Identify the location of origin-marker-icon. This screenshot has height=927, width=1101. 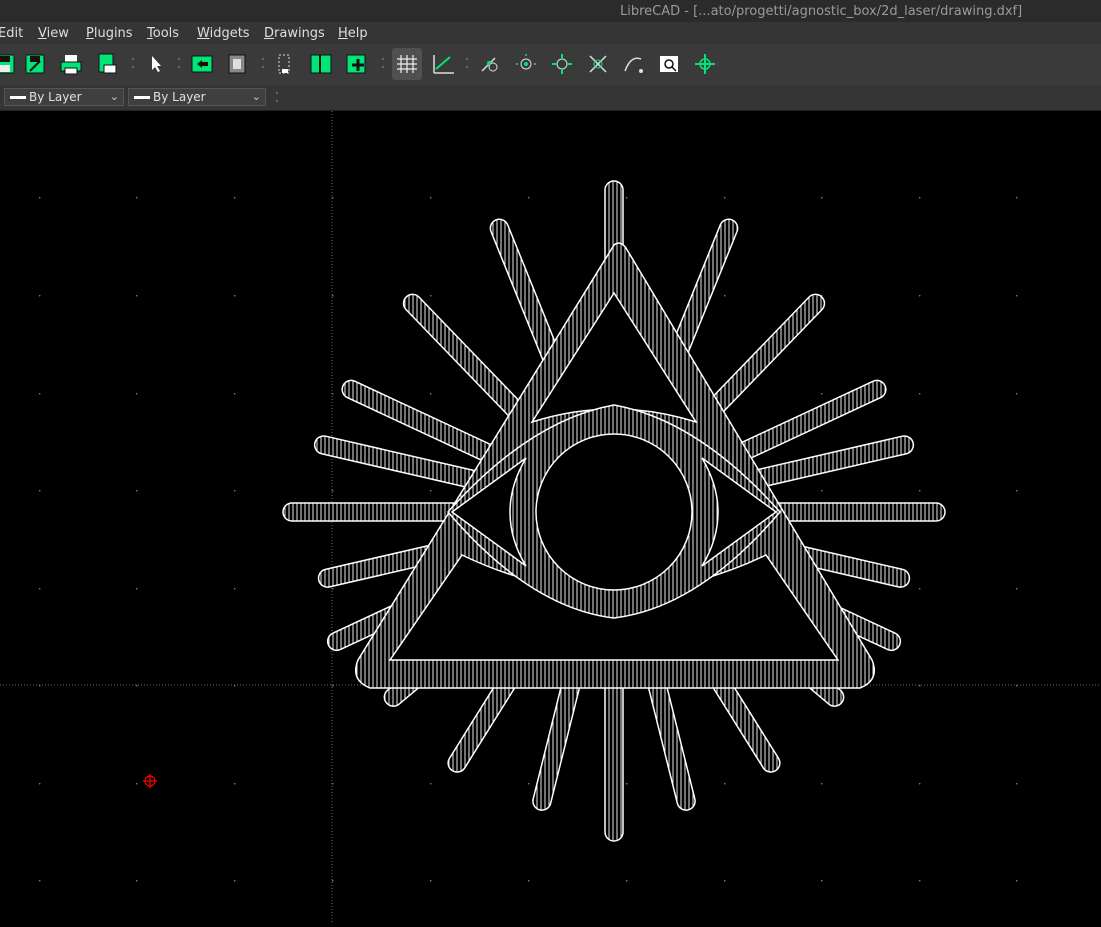
(150, 781).